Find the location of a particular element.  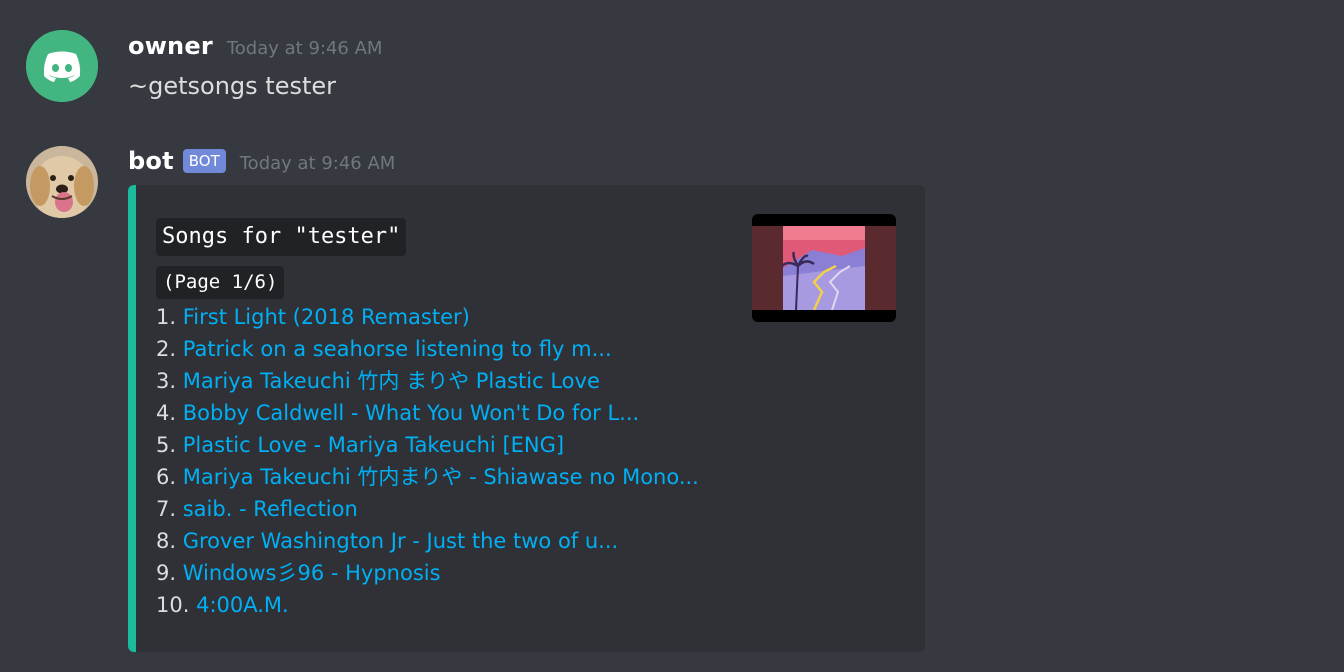

song-link: Mariya Takeuchi 竹内 まりや Plastic Love is located at coordinates (391, 381).